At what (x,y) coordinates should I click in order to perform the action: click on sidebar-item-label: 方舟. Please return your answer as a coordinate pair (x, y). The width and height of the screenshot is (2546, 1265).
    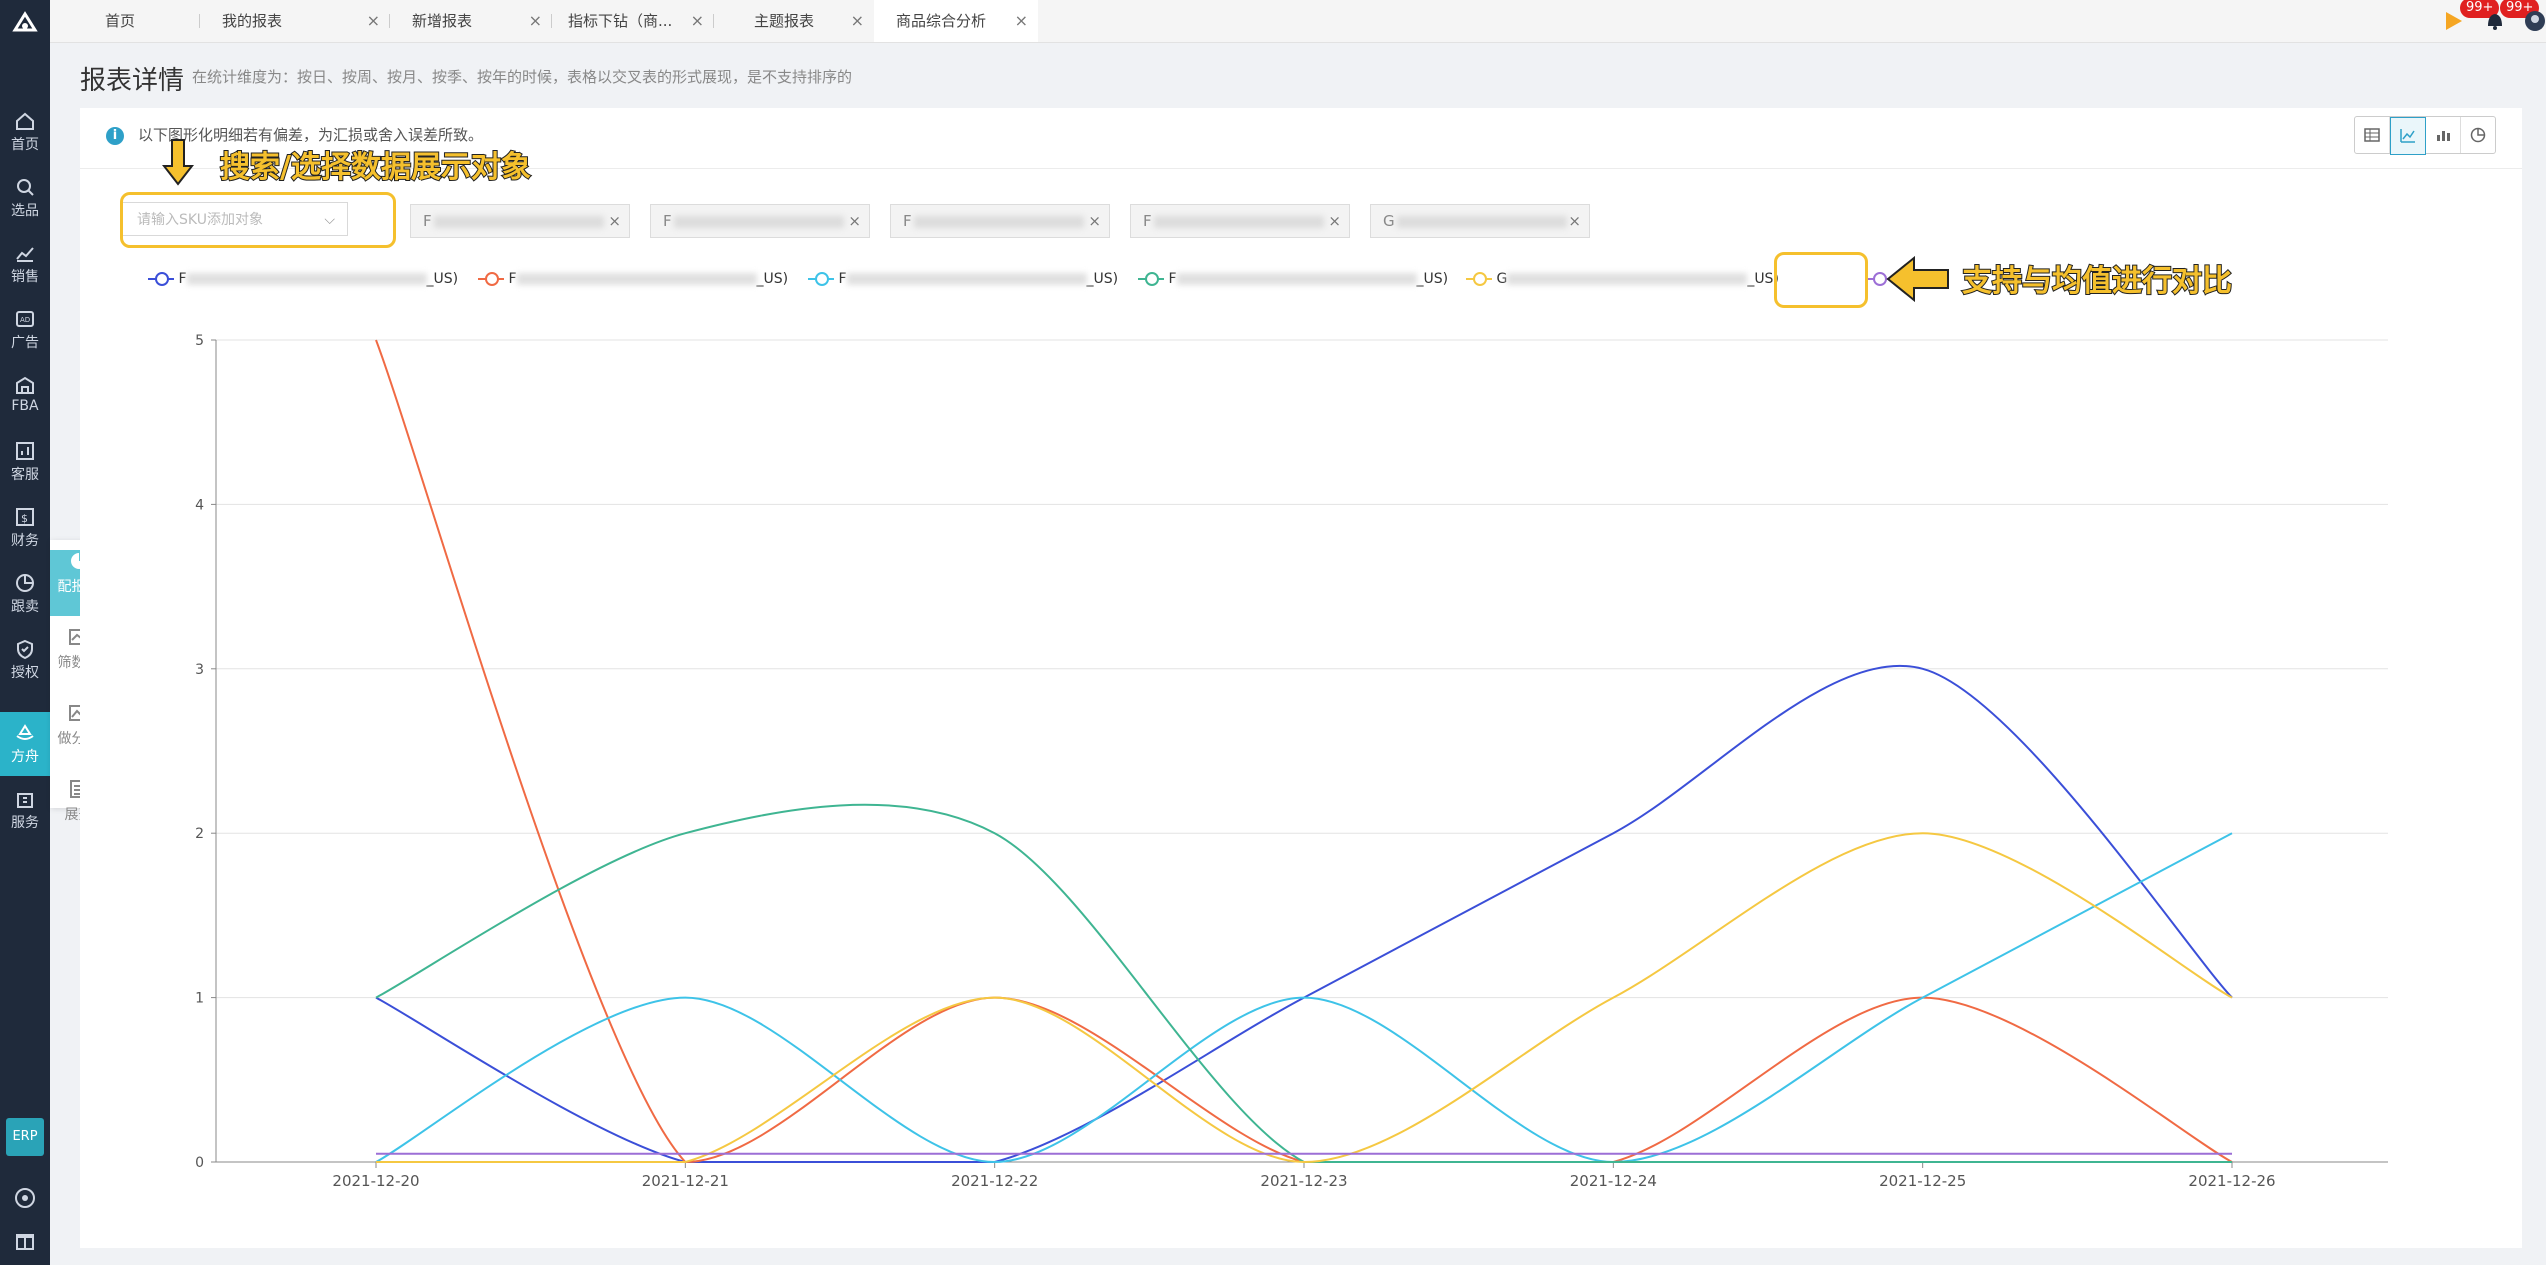
    Looking at the image, I should click on (25, 757).